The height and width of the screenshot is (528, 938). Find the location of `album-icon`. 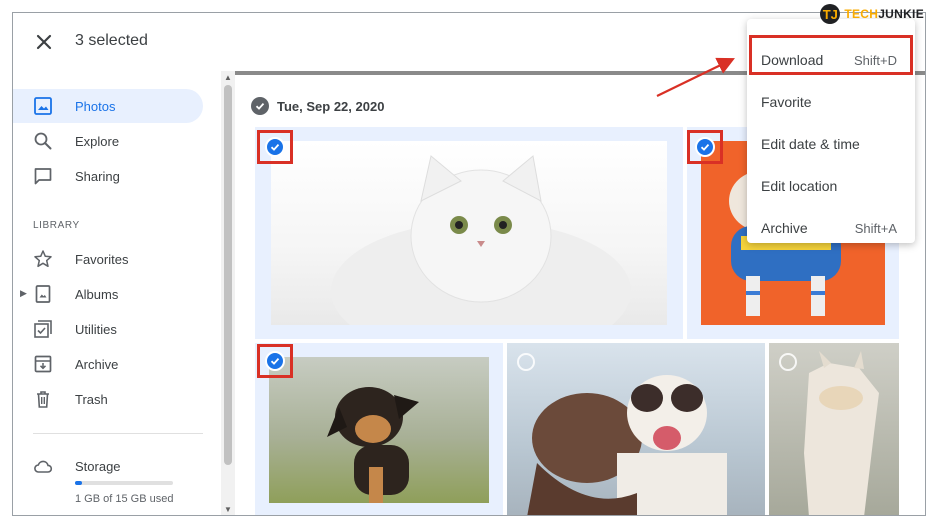

album-icon is located at coordinates (43, 294).